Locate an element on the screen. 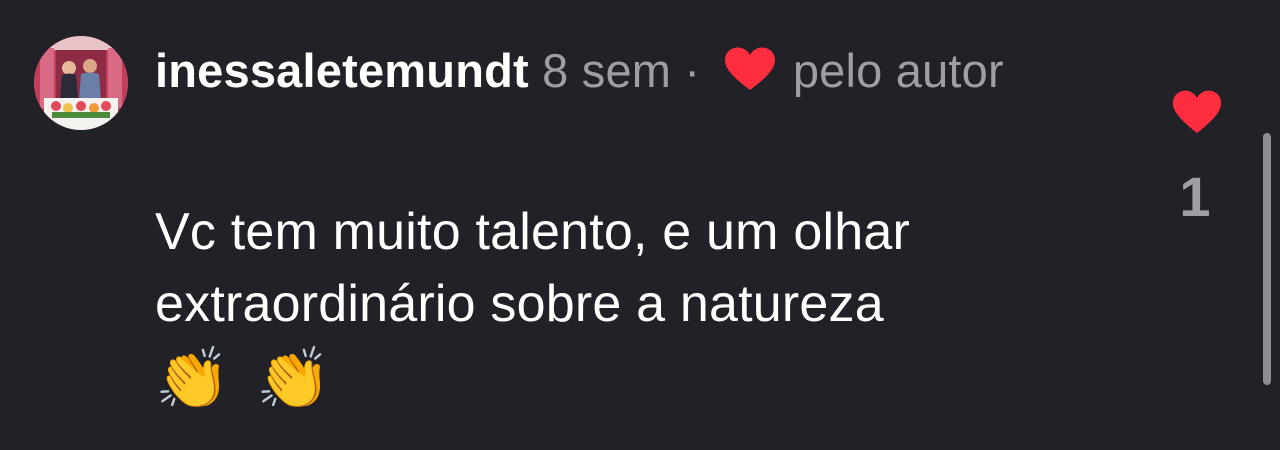 The image size is (1280, 450). like-button is located at coordinates (1197, 112).